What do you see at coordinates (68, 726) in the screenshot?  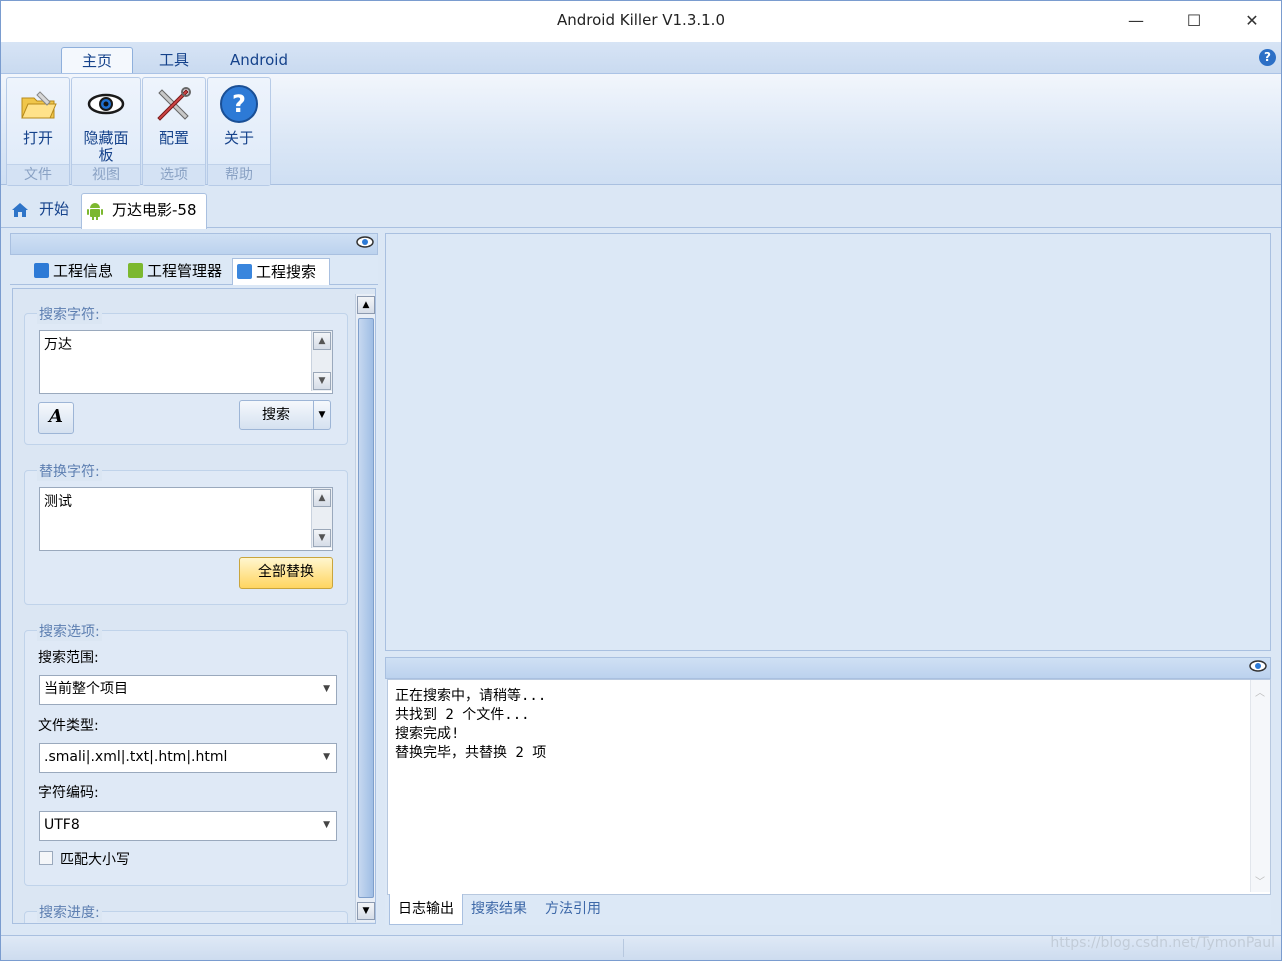 I see `filetype-label: 文件类型:` at bounding box center [68, 726].